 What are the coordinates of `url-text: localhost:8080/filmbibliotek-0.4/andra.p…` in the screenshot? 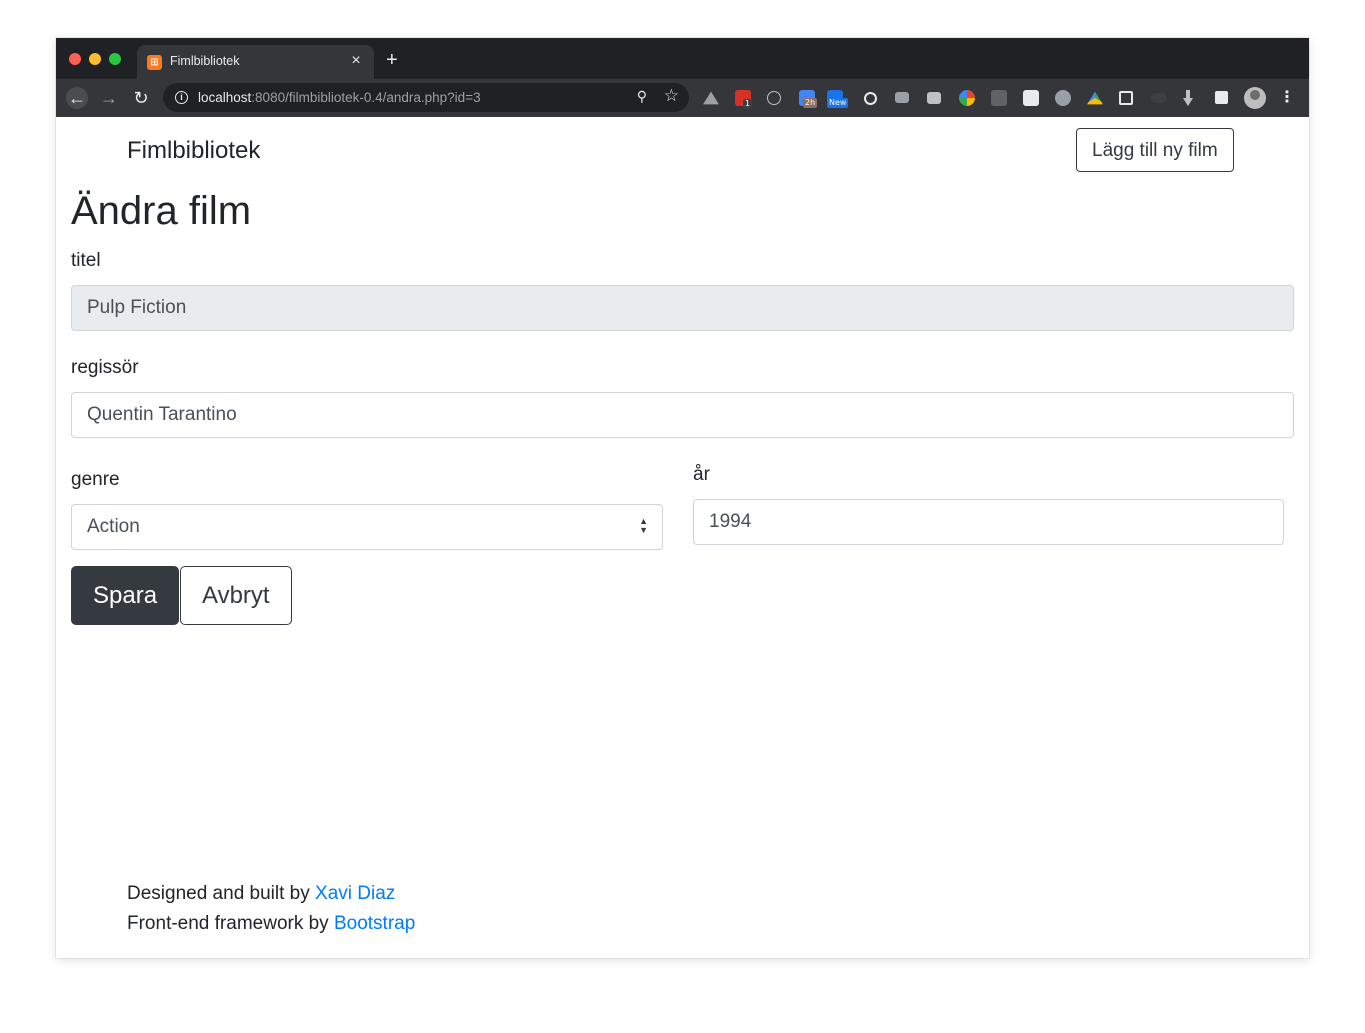 It's located at (339, 97).